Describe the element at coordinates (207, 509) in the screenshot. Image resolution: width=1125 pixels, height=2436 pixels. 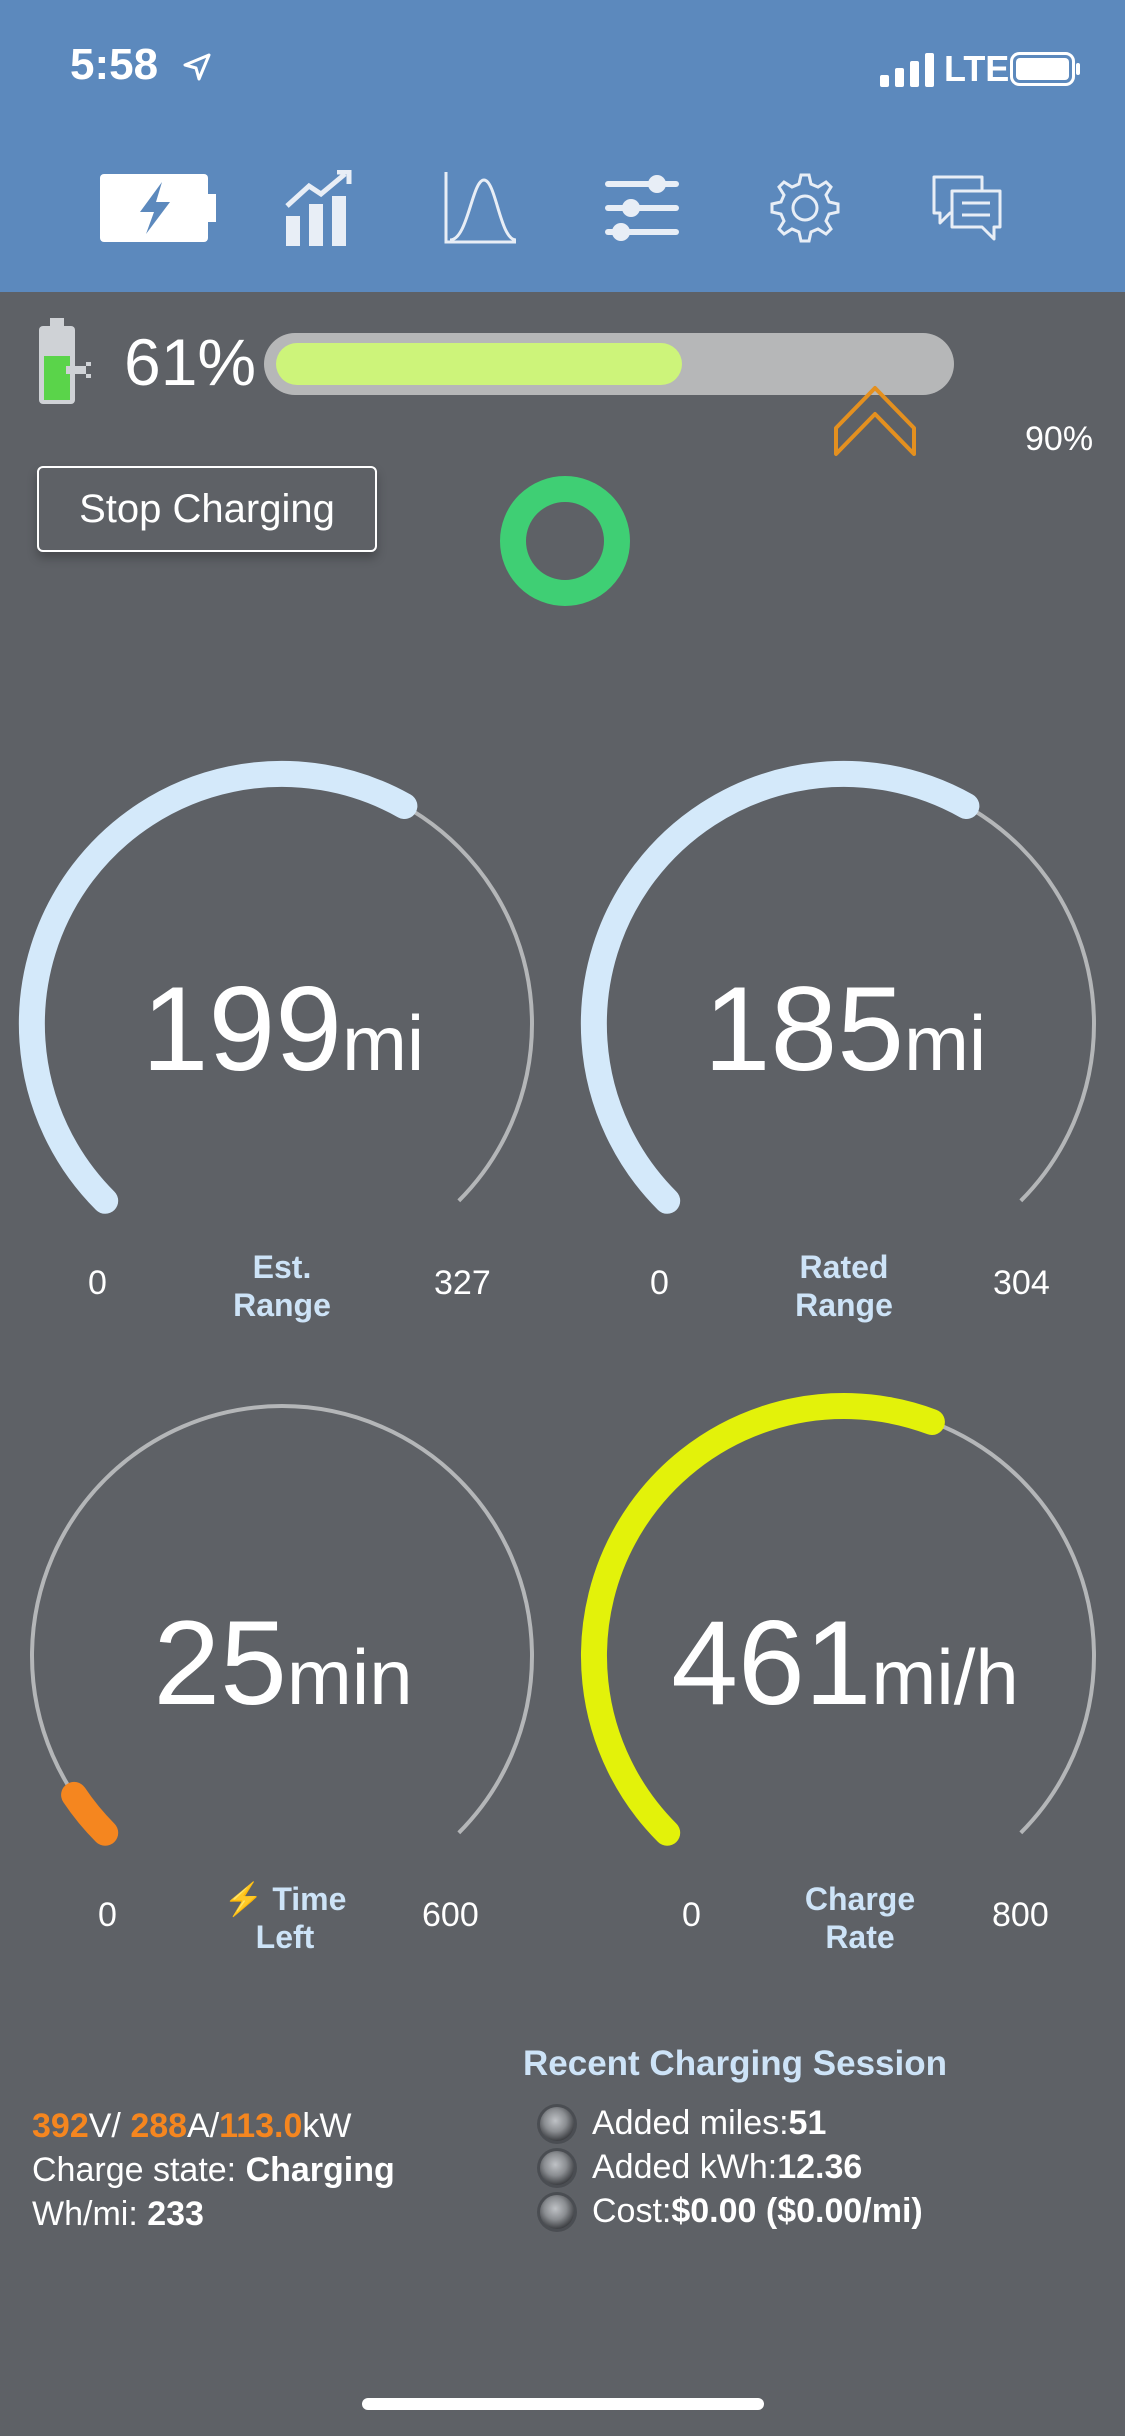
I see `stop-charging-button: Stop Charging` at that location.